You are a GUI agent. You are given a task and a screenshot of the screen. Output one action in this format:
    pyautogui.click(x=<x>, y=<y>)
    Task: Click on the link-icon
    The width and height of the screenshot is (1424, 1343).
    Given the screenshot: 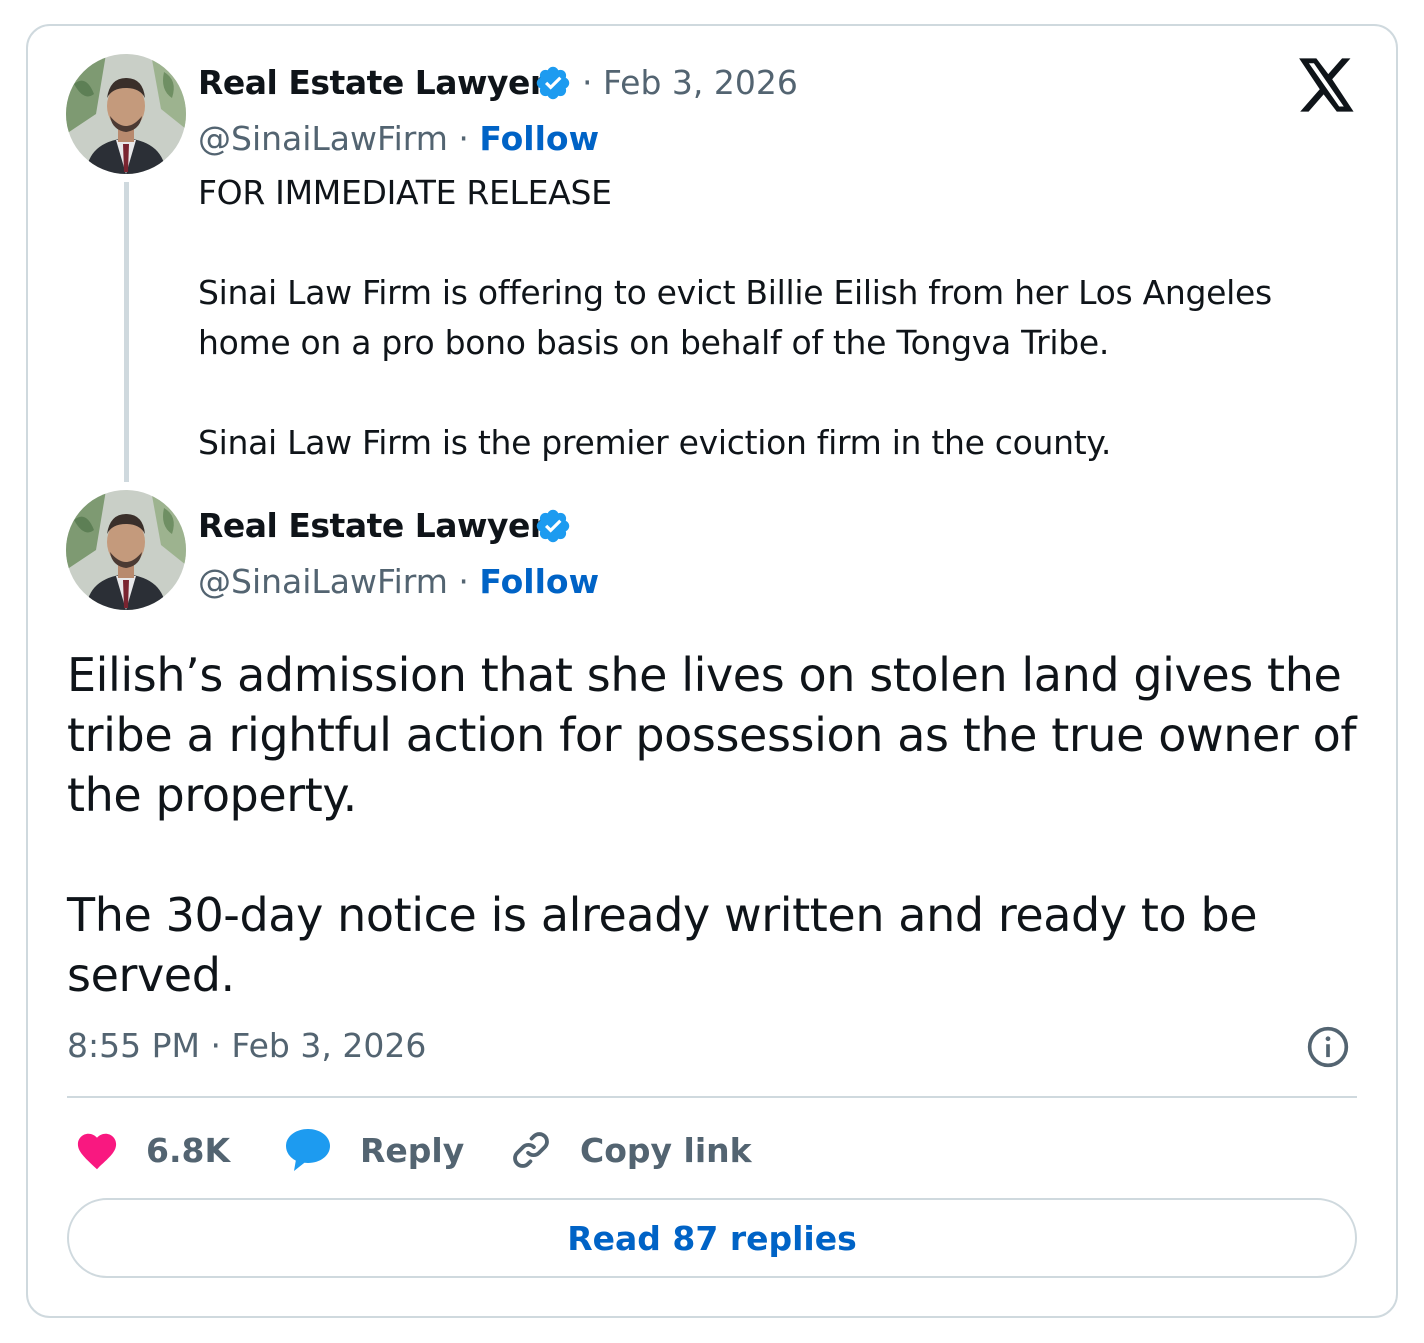 What is the action you would take?
    pyautogui.click(x=531, y=1150)
    